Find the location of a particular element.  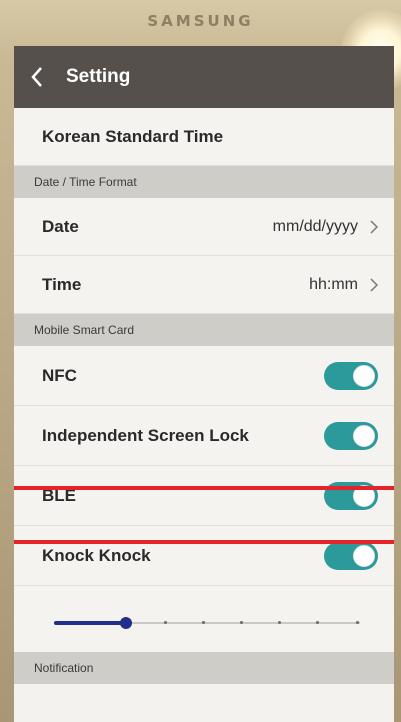

brand-logo: SAMSUNG is located at coordinates (200, 21).